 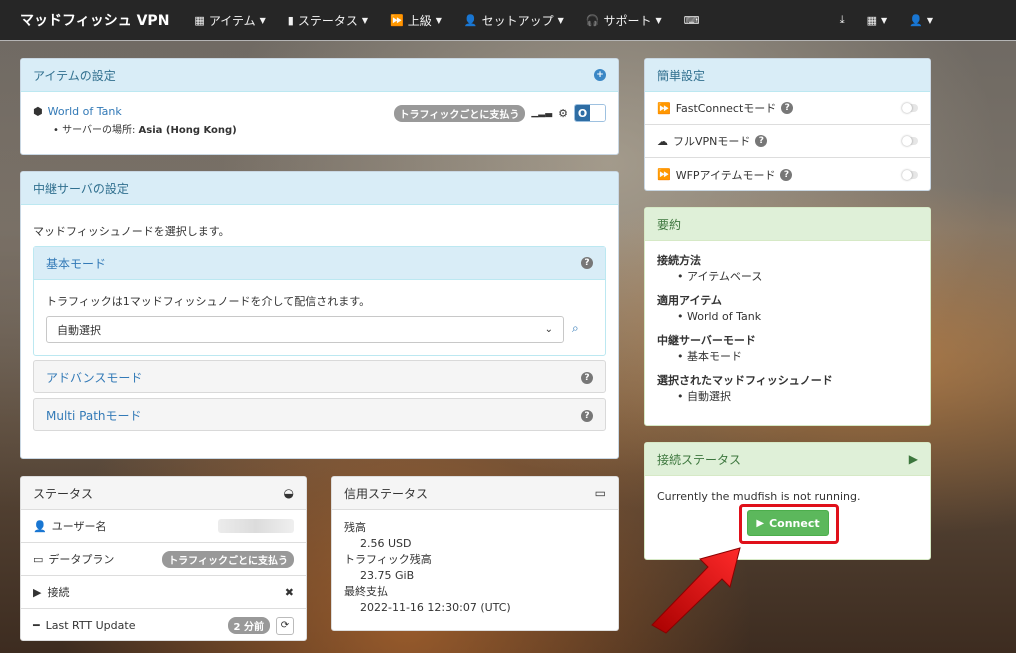 What do you see at coordinates (288, 493) in the screenshot?
I see `dashboard-icon: ◒` at bounding box center [288, 493].